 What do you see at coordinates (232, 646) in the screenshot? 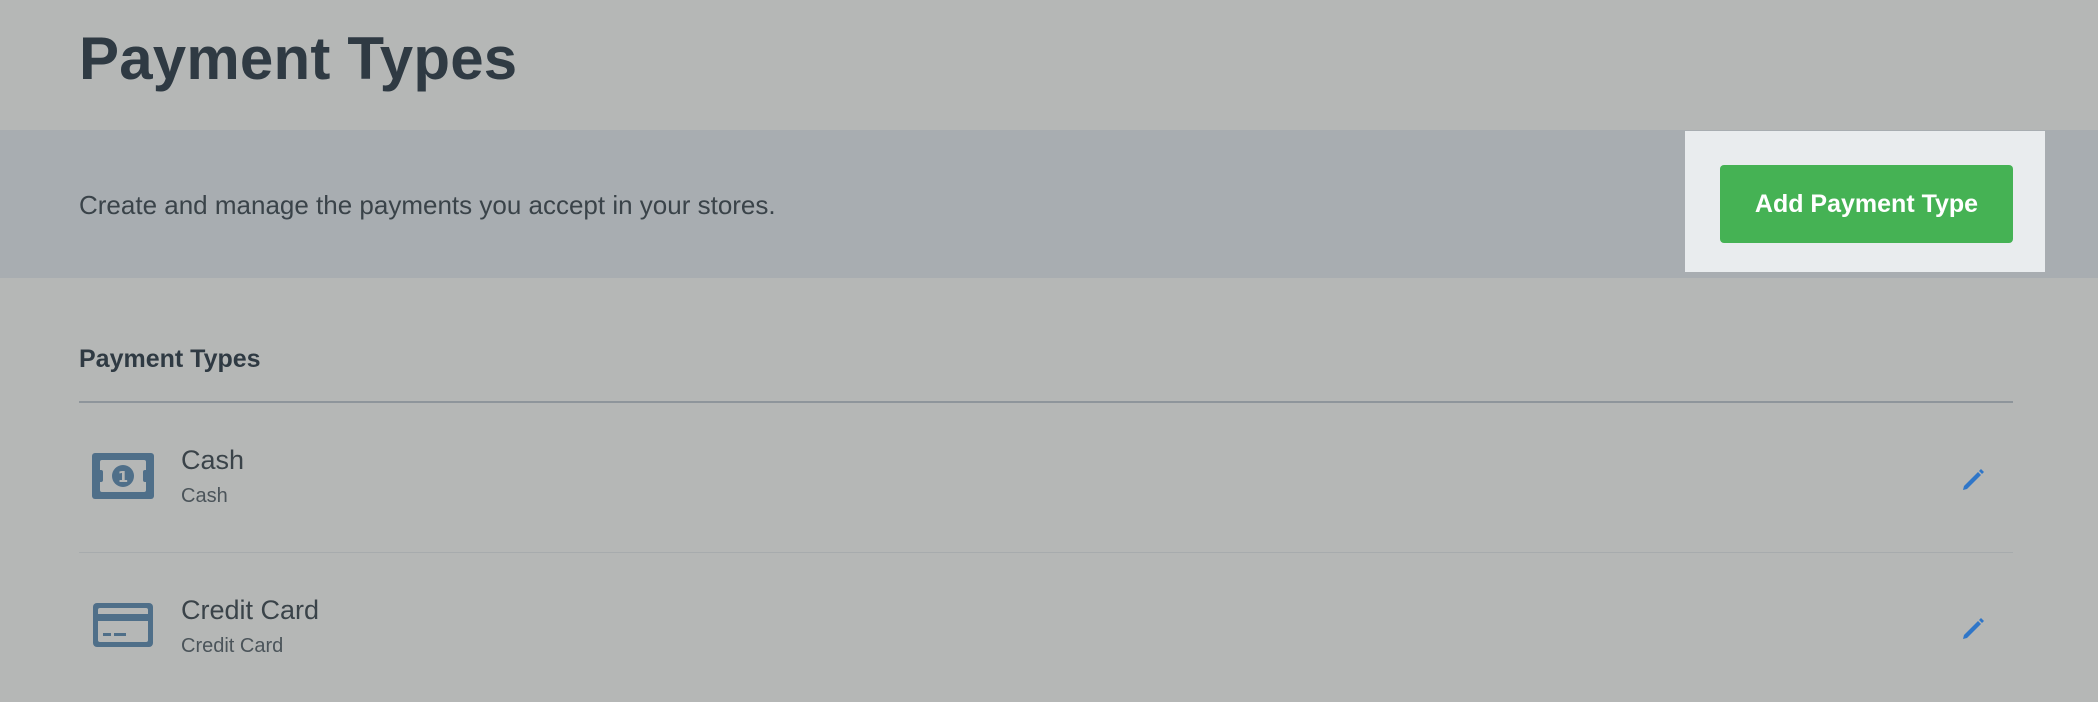
I see `payment-type-subtitle: Credit Card` at bounding box center [232, 646].